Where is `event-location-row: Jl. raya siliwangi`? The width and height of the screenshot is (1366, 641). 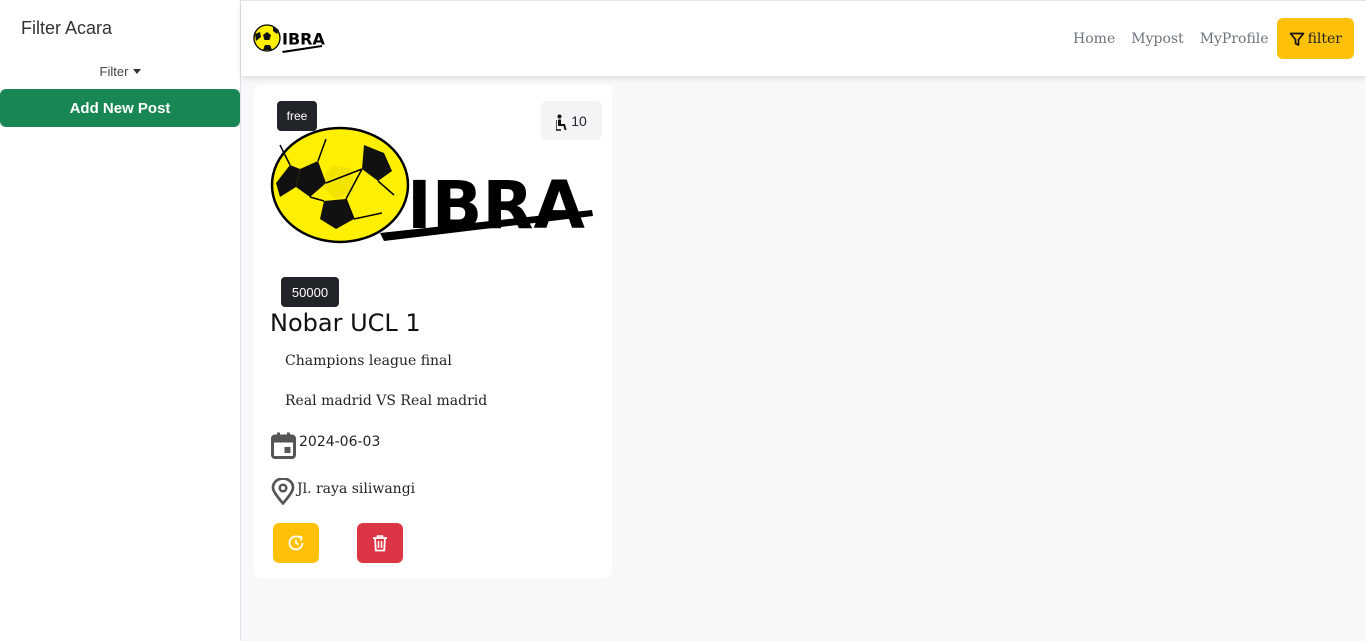
event-location-row: Jl. raya siliwangi is located at coordinates (343, 491).